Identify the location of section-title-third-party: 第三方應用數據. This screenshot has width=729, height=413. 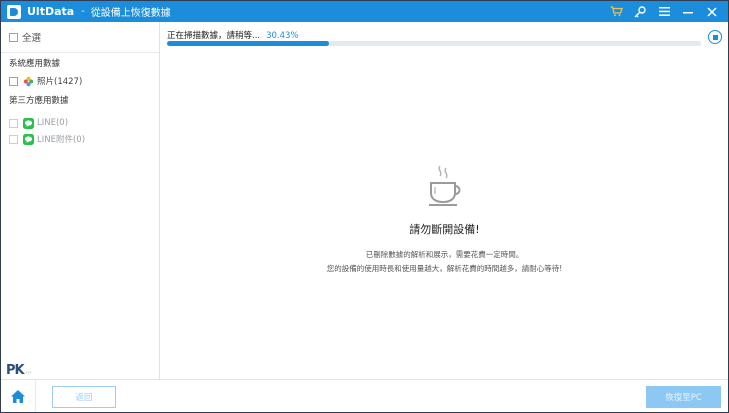
(39, 101).